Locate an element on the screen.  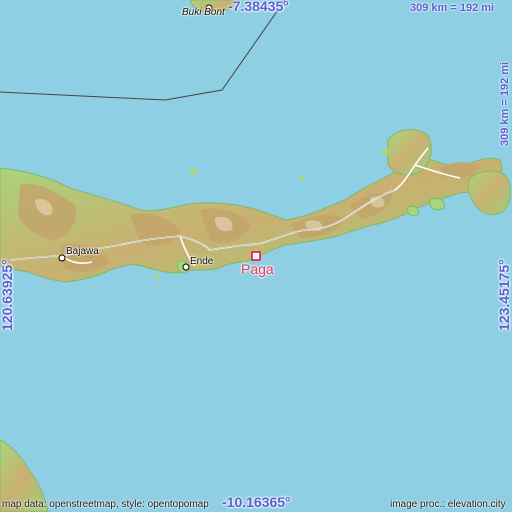
top-latitude-label: -7.38435° is located at coordinates (258, 7).